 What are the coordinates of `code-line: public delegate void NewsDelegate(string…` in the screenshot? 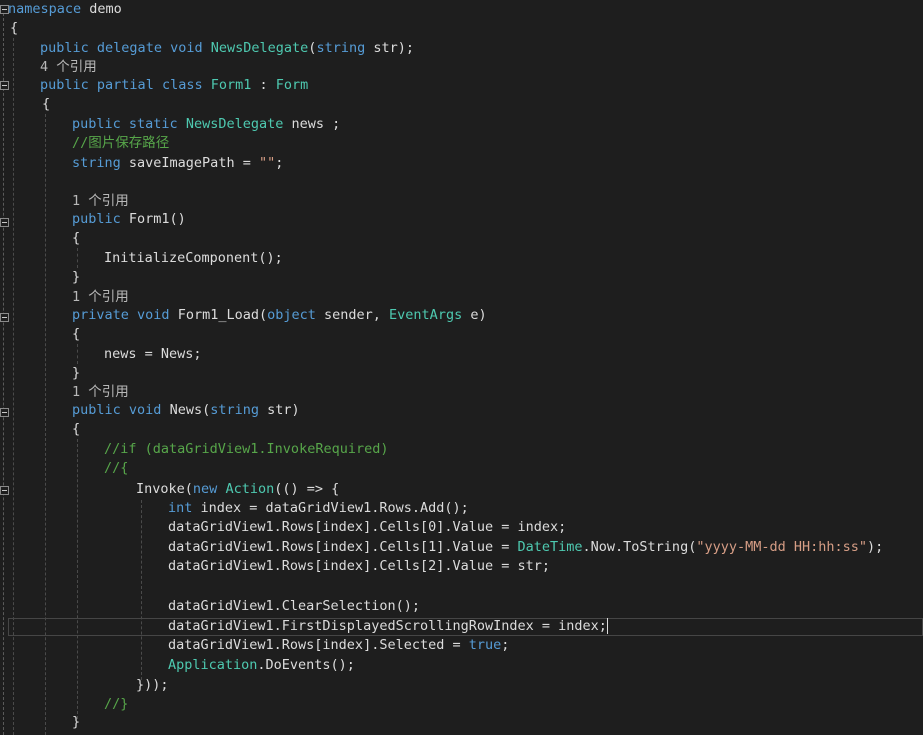 It's located at (227, 49).